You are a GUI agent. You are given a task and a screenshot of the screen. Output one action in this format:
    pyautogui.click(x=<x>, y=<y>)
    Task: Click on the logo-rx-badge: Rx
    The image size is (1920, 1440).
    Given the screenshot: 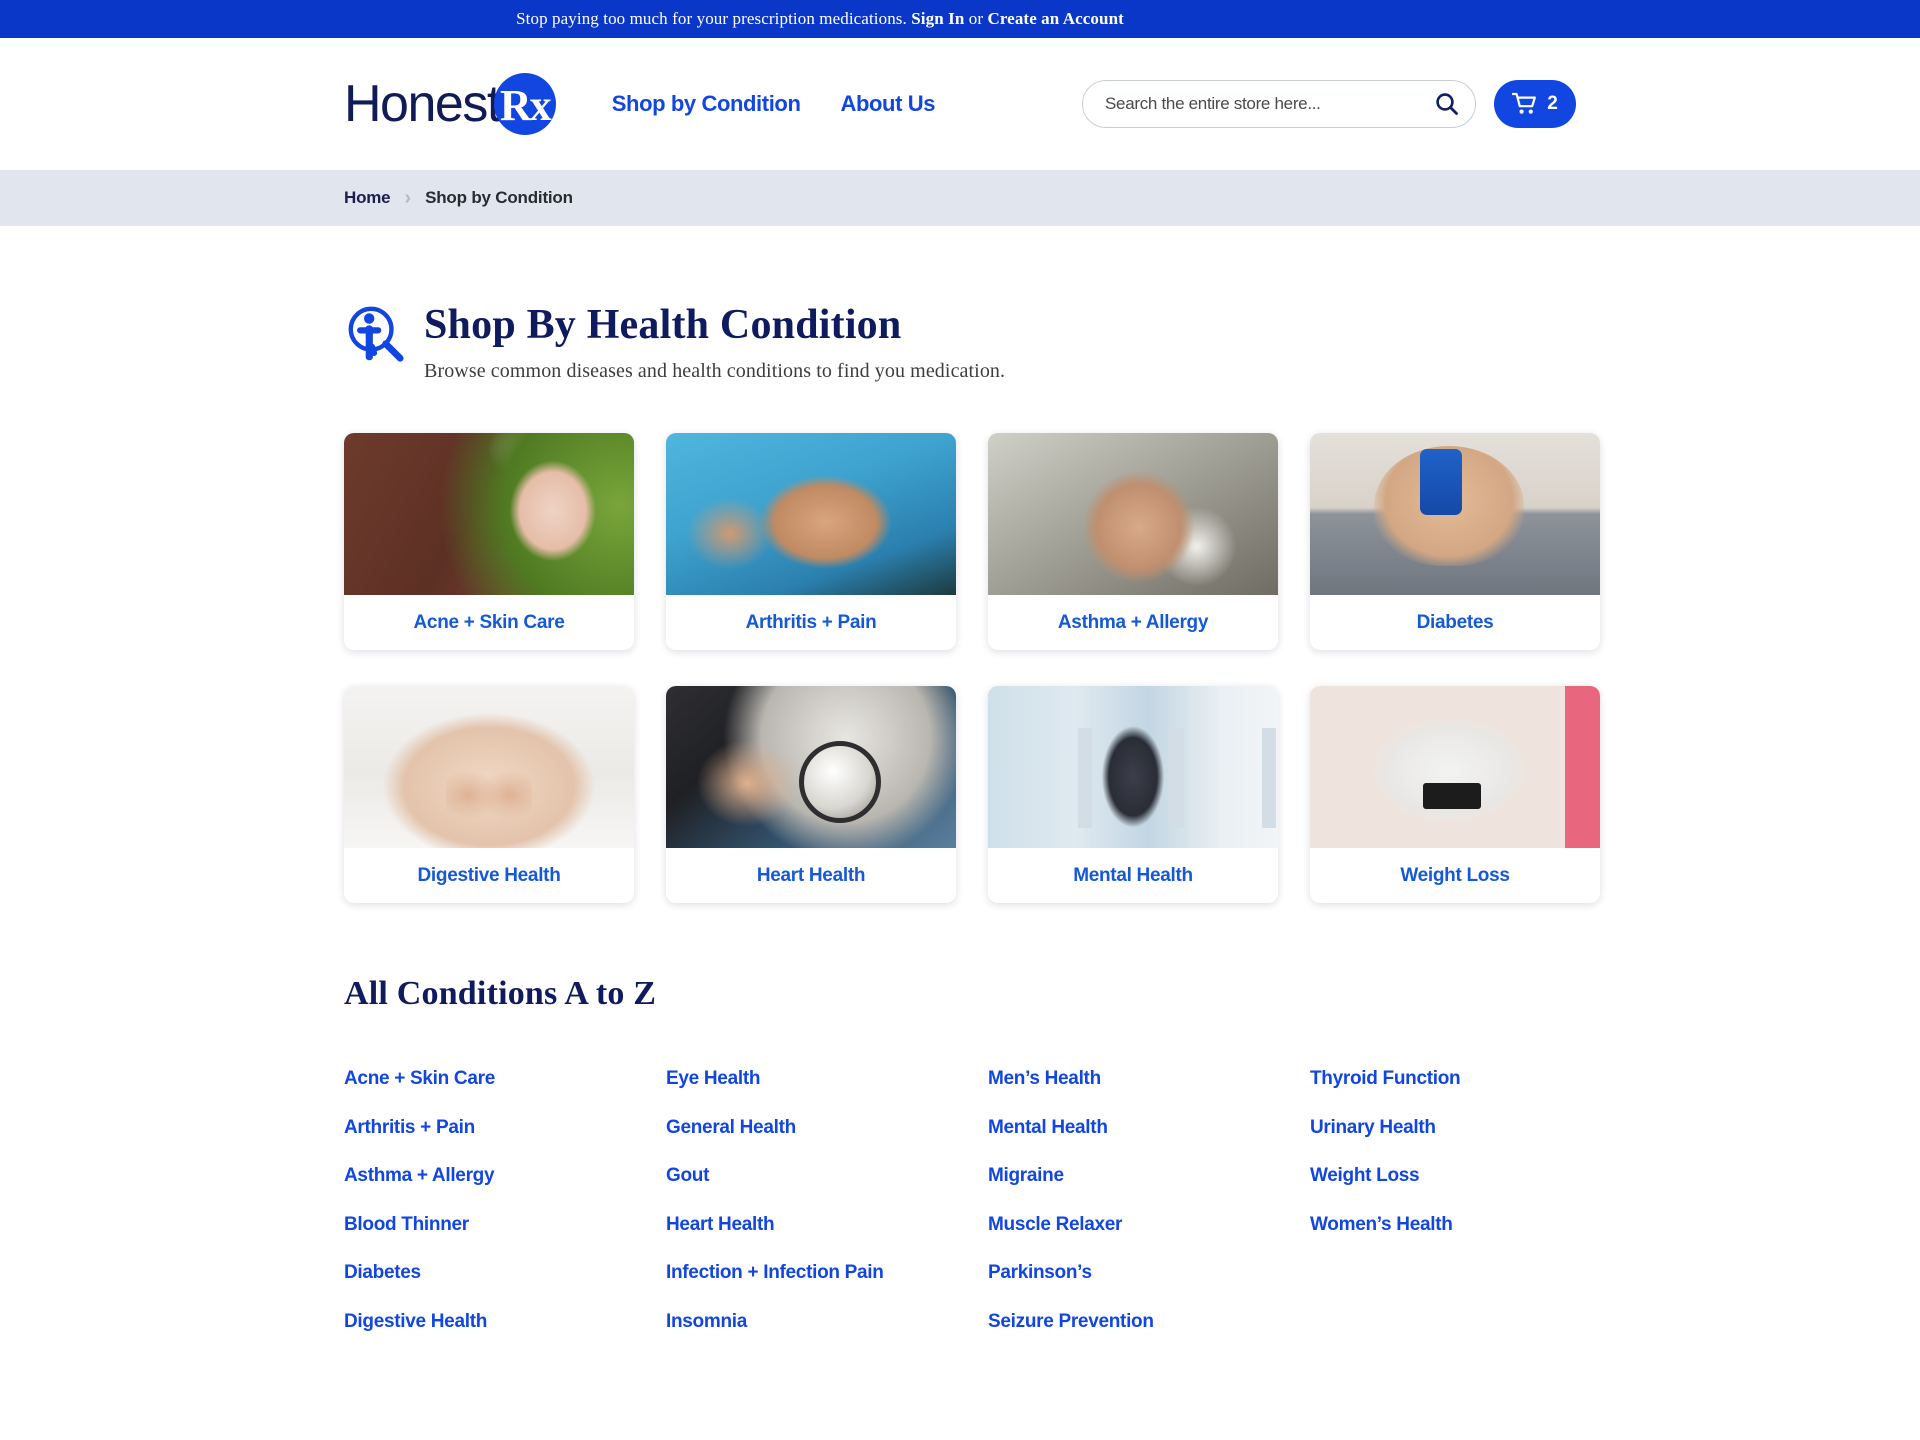 What is the action you would take?
    pyautogui.click(x=524, y=104)
    